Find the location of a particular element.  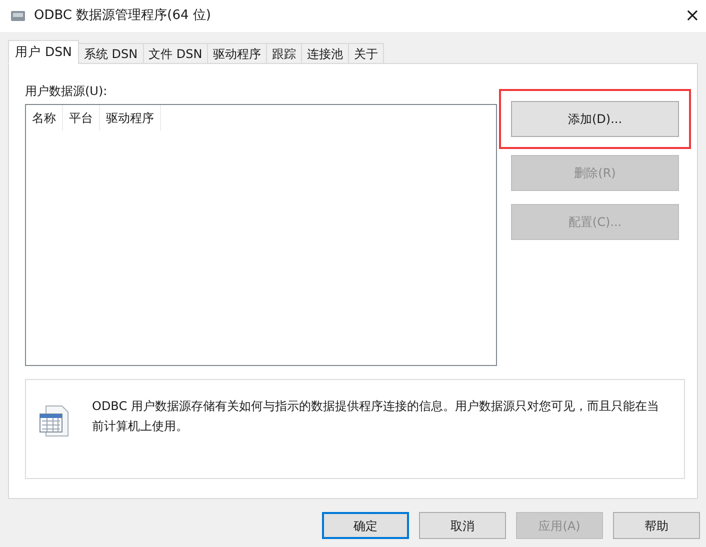

tab: 用户 DSN is located at coordinates (43, 52).